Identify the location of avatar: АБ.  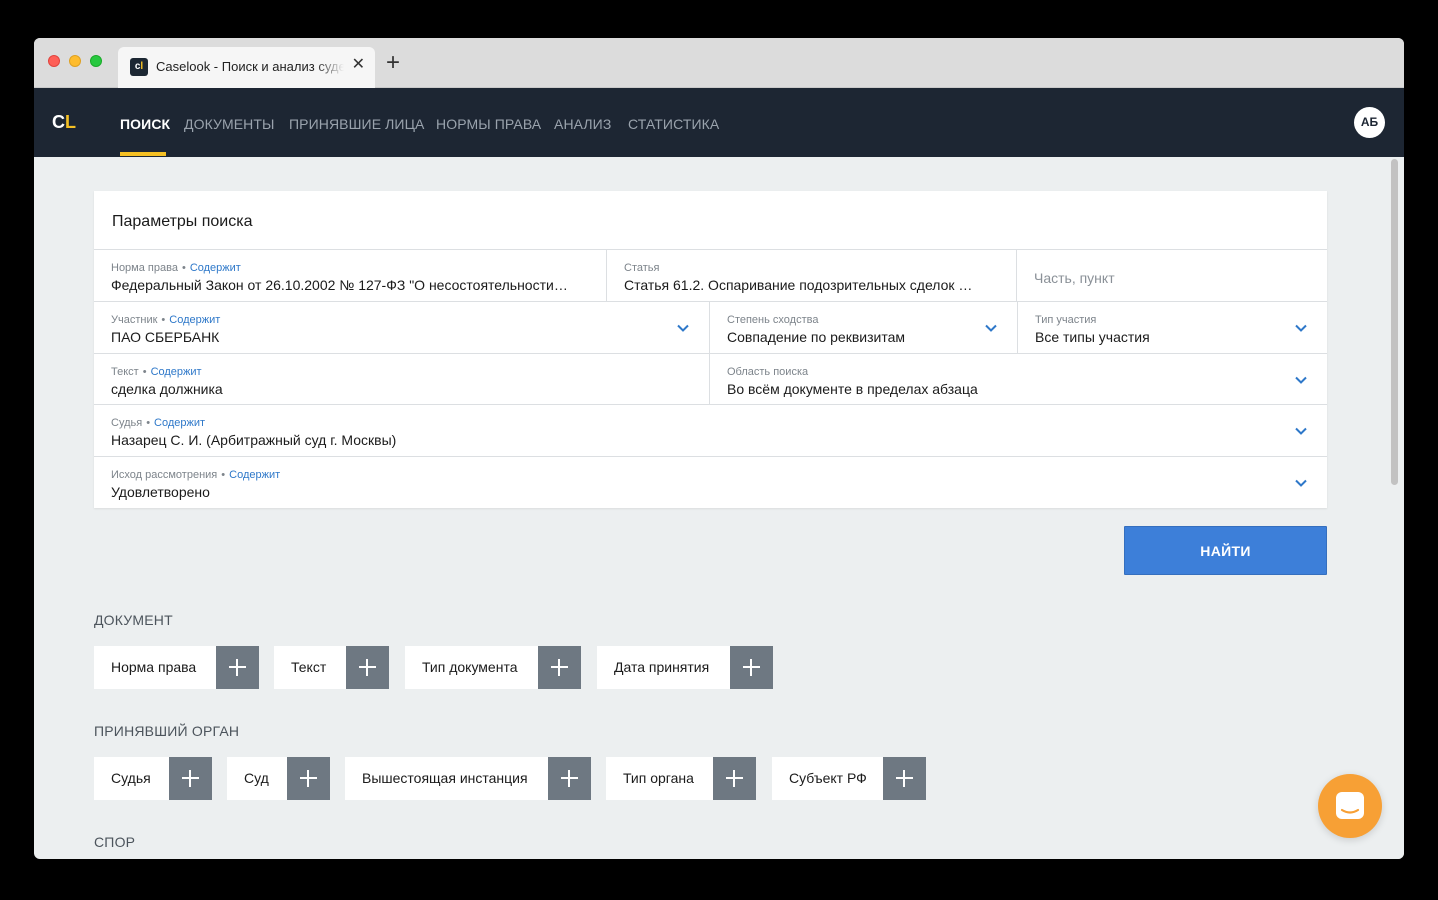
(1369, 122).